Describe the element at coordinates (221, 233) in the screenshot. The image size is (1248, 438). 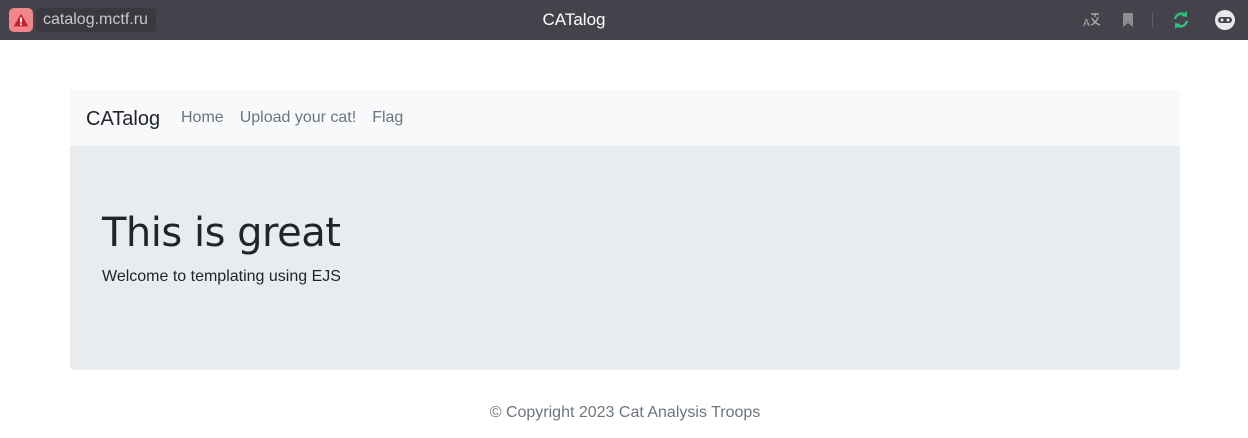
I see `hero-title: This is great` at that location.